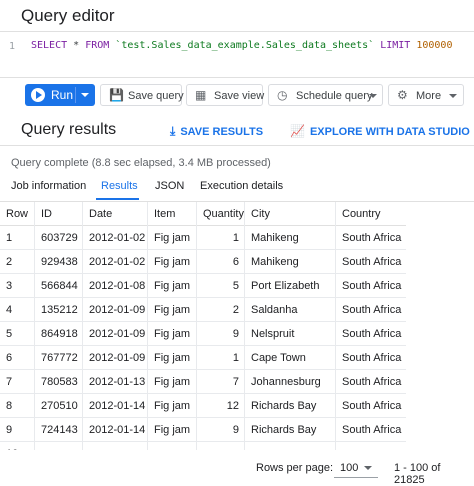 The width and height of the screenshot is (474, 486). Describe the element at coordinates (220, 214) in the screenshot. I see `column-header: Quantity` at that location.